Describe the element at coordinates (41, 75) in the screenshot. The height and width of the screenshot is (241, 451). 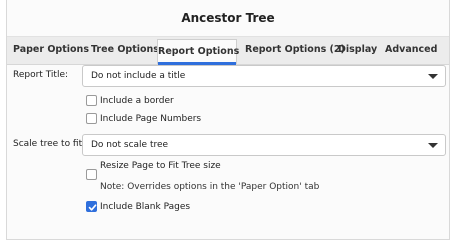
I see `report-title-label: Report Title:` at that location.